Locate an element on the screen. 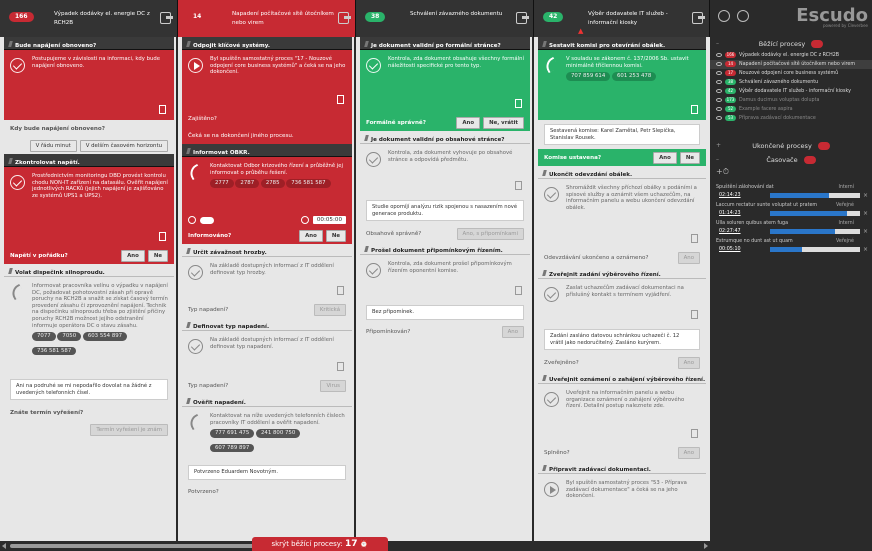 The image size is (872, 551). timer-toggle is located at coordinates (207, 220).